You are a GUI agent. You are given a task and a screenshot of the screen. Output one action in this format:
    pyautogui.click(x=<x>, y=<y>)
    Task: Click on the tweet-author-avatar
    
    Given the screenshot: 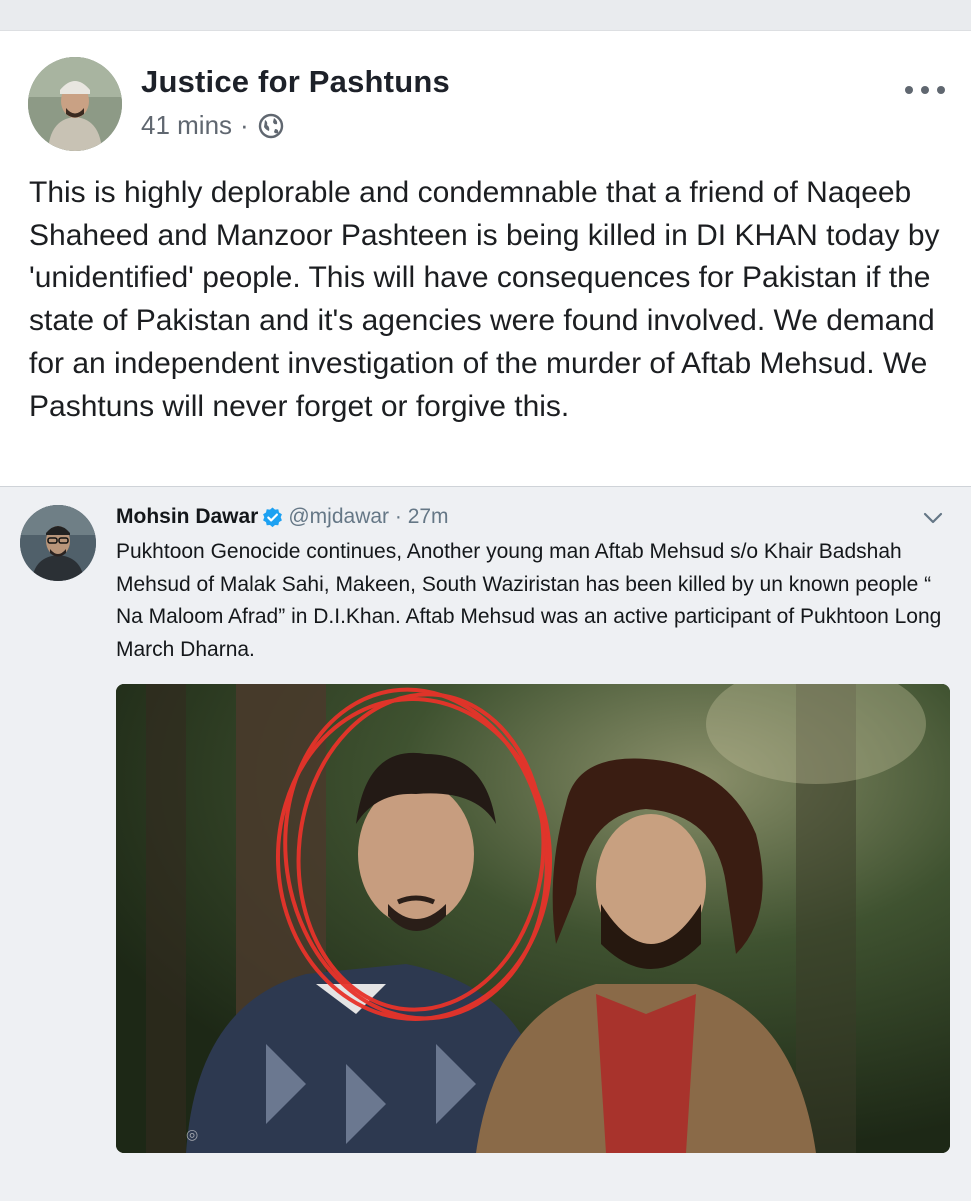 What is the action you would take?
    pyautogui.click(x=58, y=543)
    